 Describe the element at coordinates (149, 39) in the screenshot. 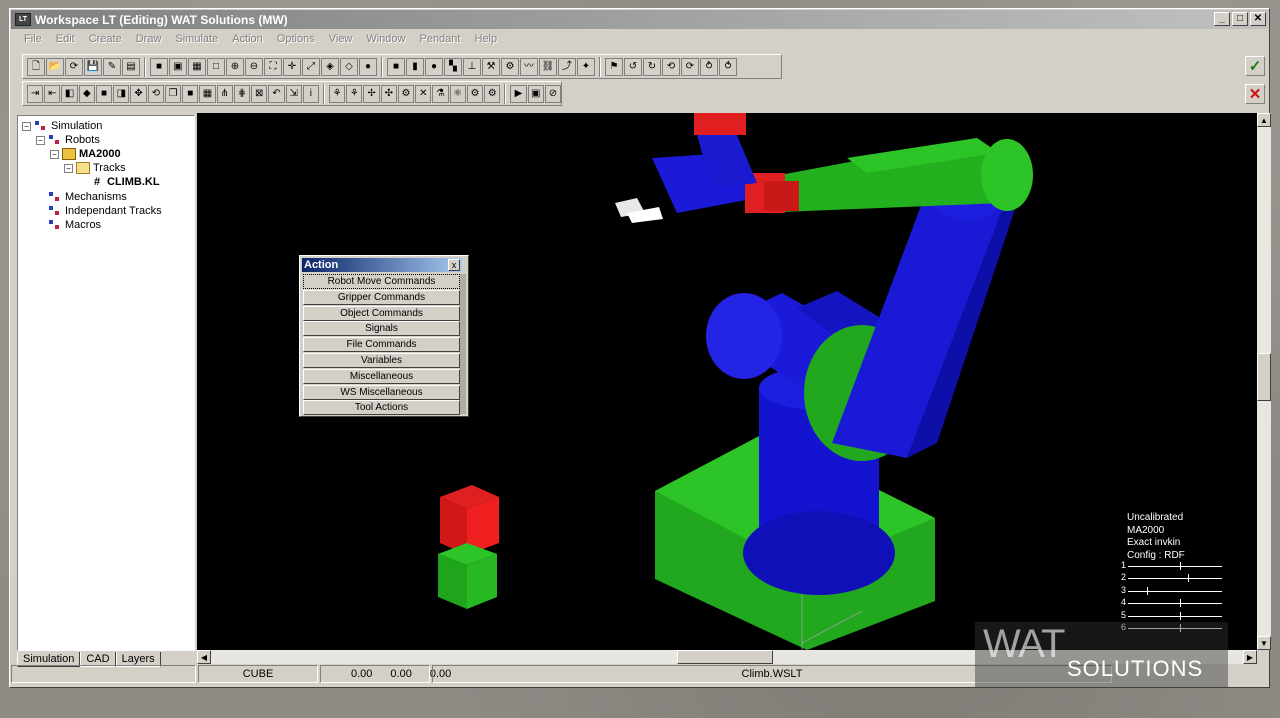

I see `menu-draw: Draw` at that location.